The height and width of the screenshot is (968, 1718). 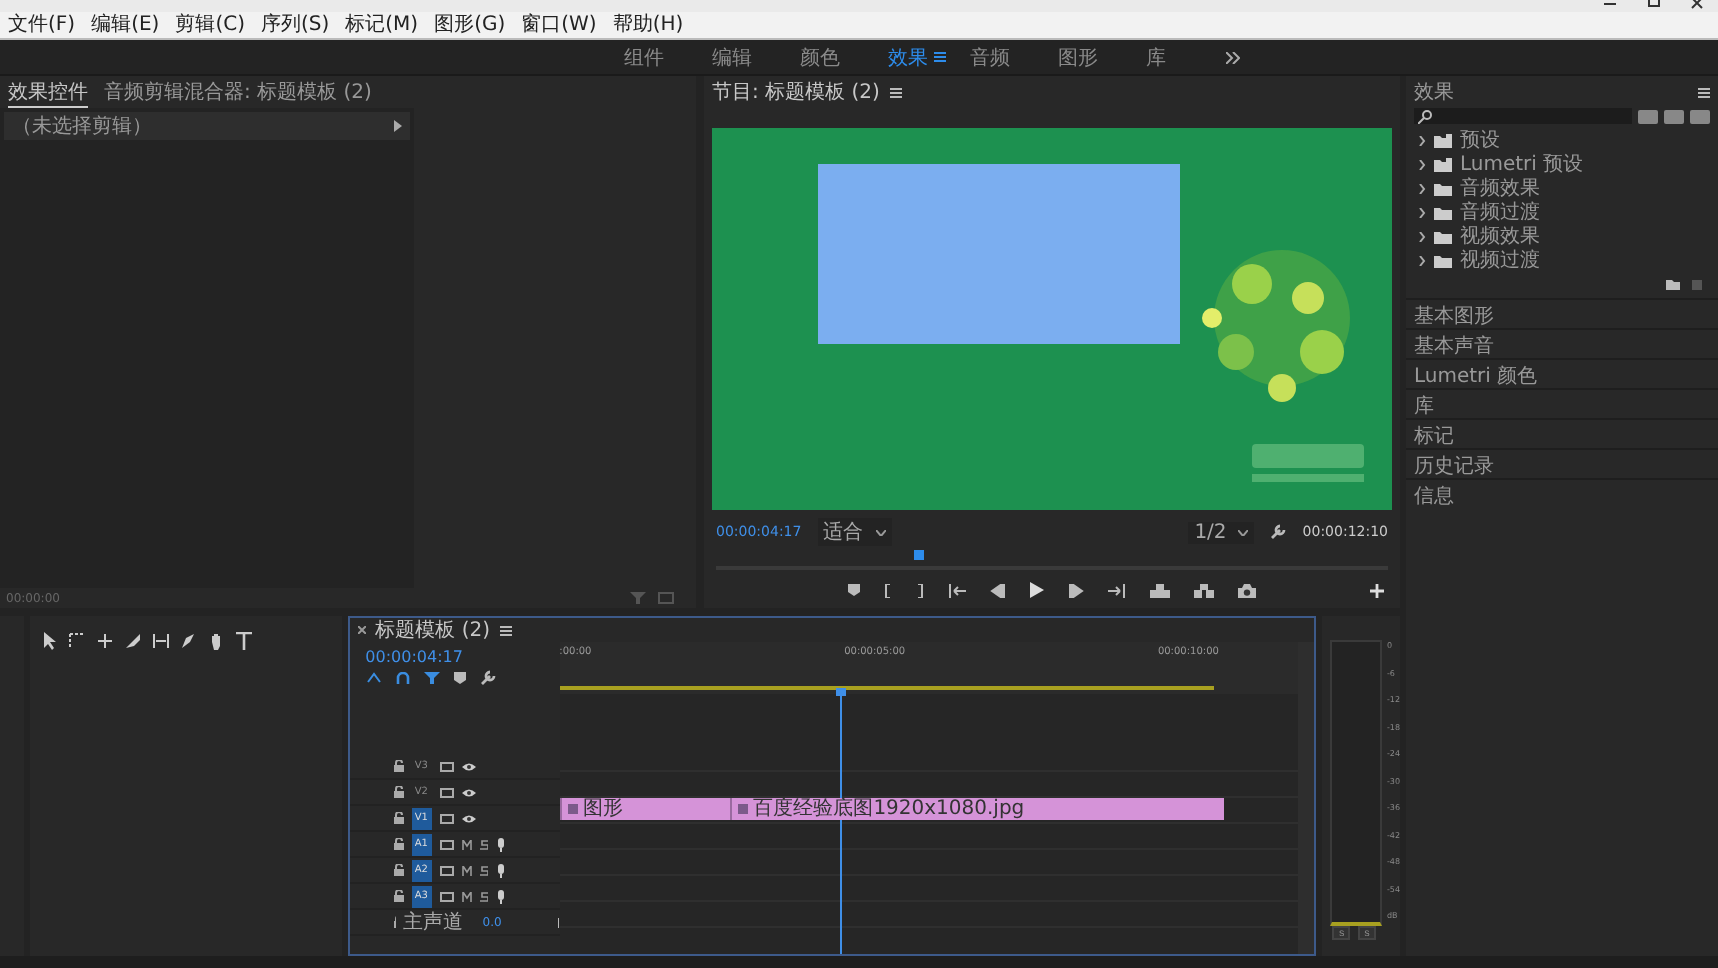 I want to click on effects-tree-item: 音频效果, so click(x=1562, y=188).